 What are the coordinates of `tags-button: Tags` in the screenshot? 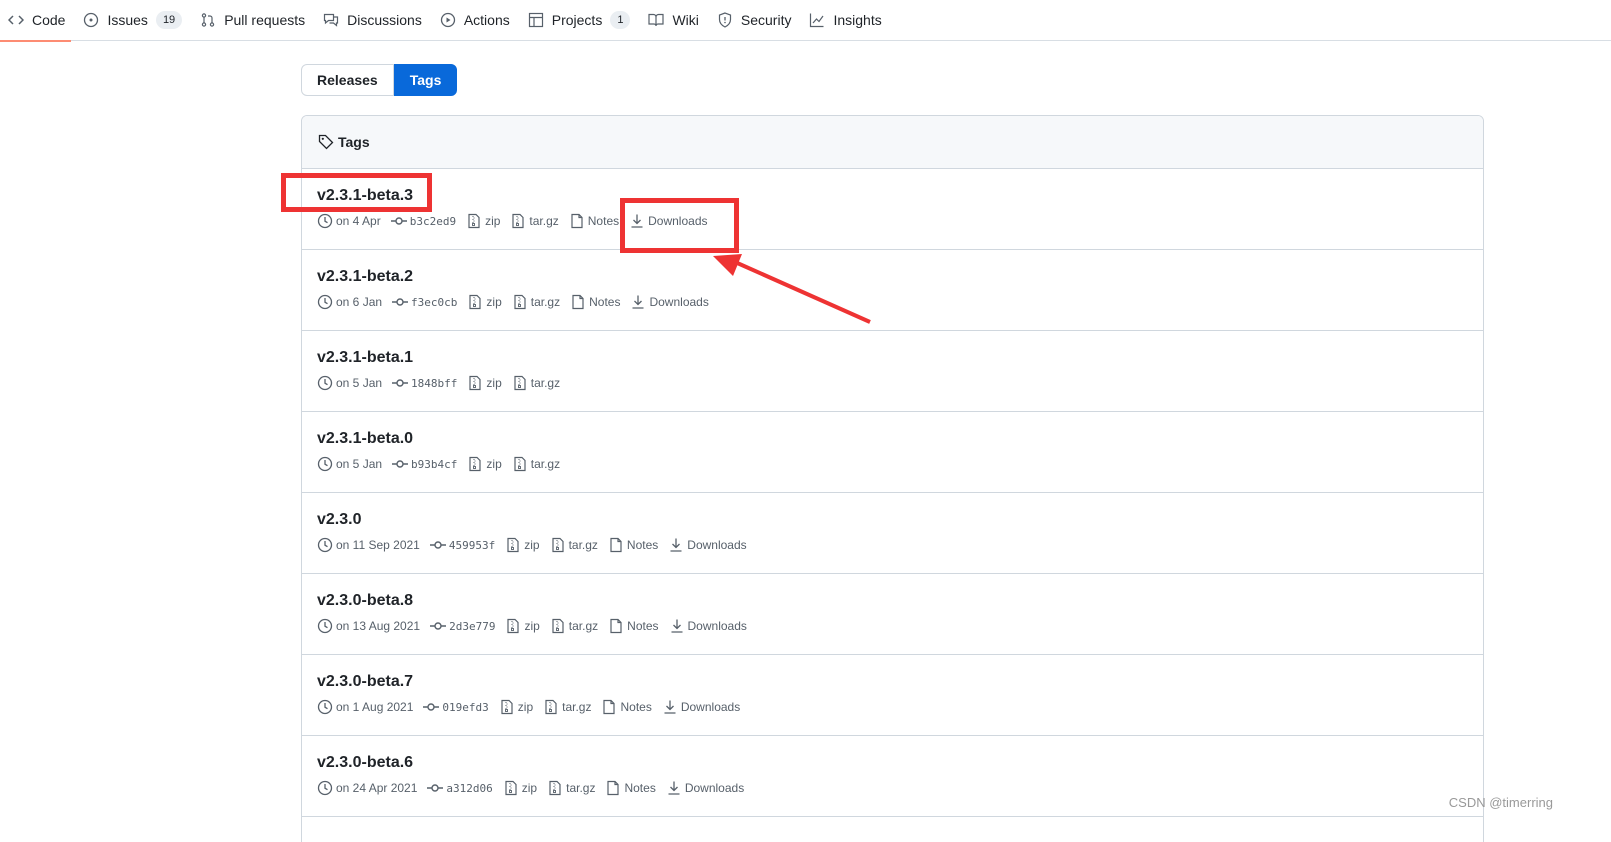 It's located at (425, 80).